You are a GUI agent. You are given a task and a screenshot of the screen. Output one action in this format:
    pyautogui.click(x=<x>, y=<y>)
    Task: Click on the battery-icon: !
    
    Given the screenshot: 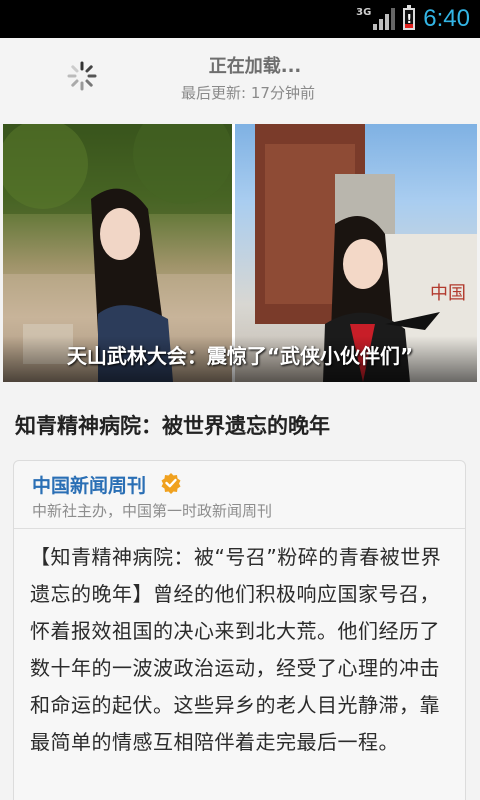 What is the action you would take?
    pyautogui.click(x=409, y=17)
    